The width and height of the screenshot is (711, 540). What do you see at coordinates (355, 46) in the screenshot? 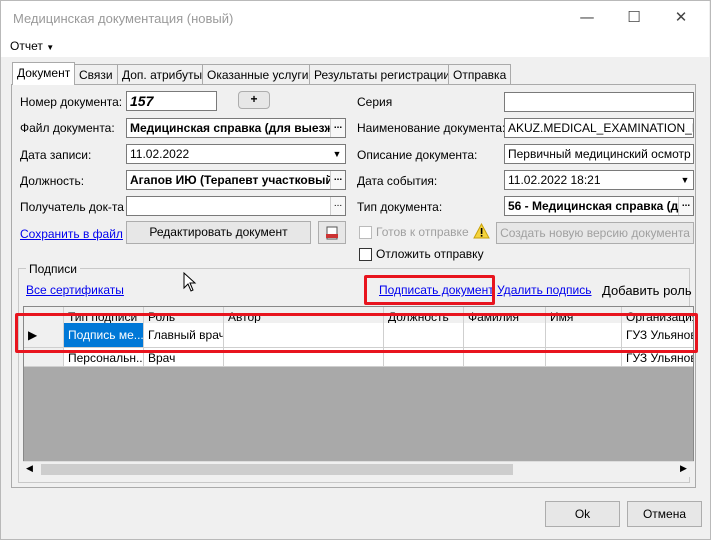
I see `menu-bar: Отчет ▼` at bounding box center [355, 46].